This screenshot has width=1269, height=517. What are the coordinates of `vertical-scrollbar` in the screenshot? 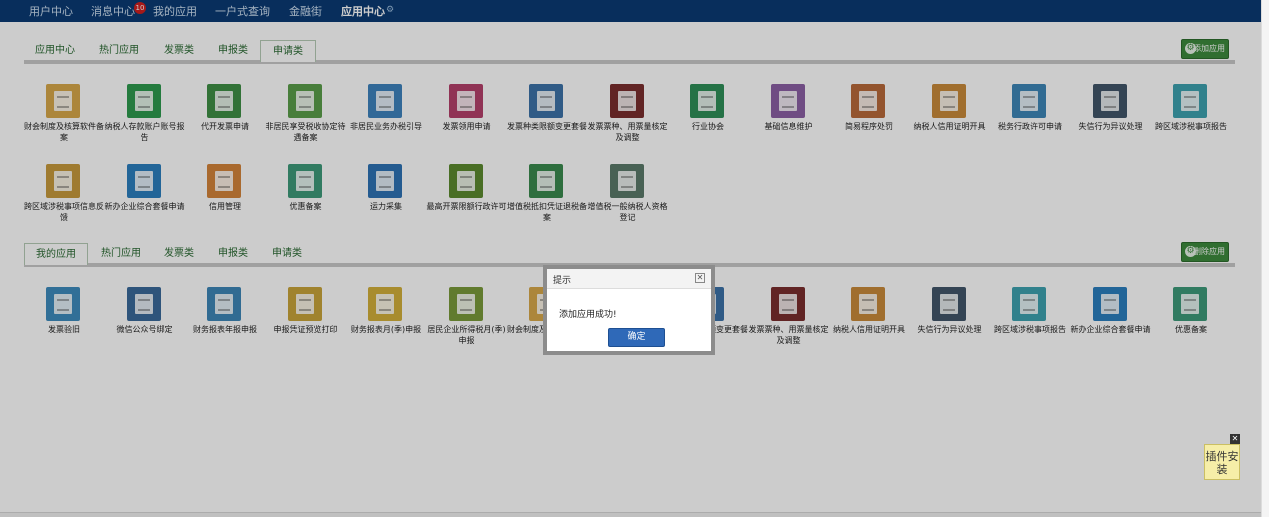 It's located at (1265, 258).